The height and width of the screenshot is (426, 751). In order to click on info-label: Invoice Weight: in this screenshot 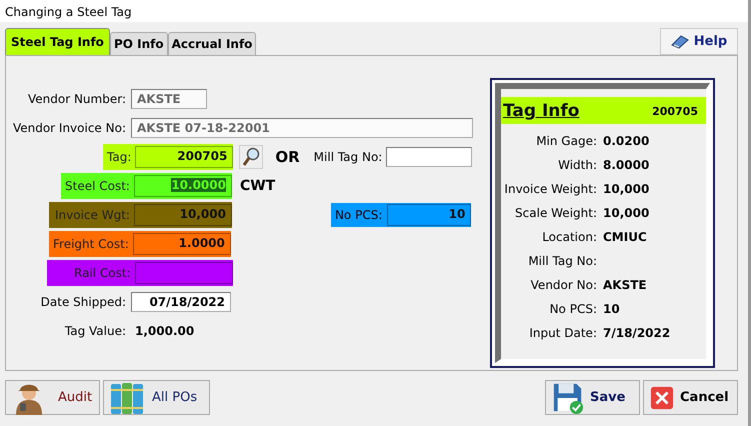, I will do `click(550, 189)`.